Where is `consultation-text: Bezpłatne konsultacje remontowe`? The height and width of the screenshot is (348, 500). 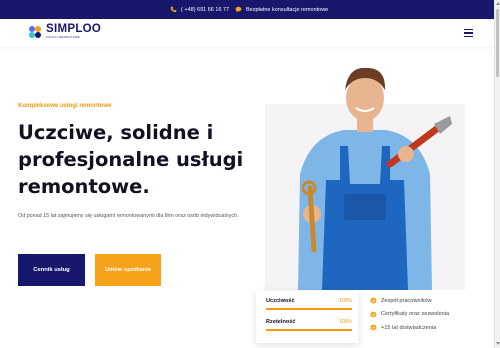 consultation-text: Bezpłatne konsultacje remontowe is located at coordinates (287, 9).